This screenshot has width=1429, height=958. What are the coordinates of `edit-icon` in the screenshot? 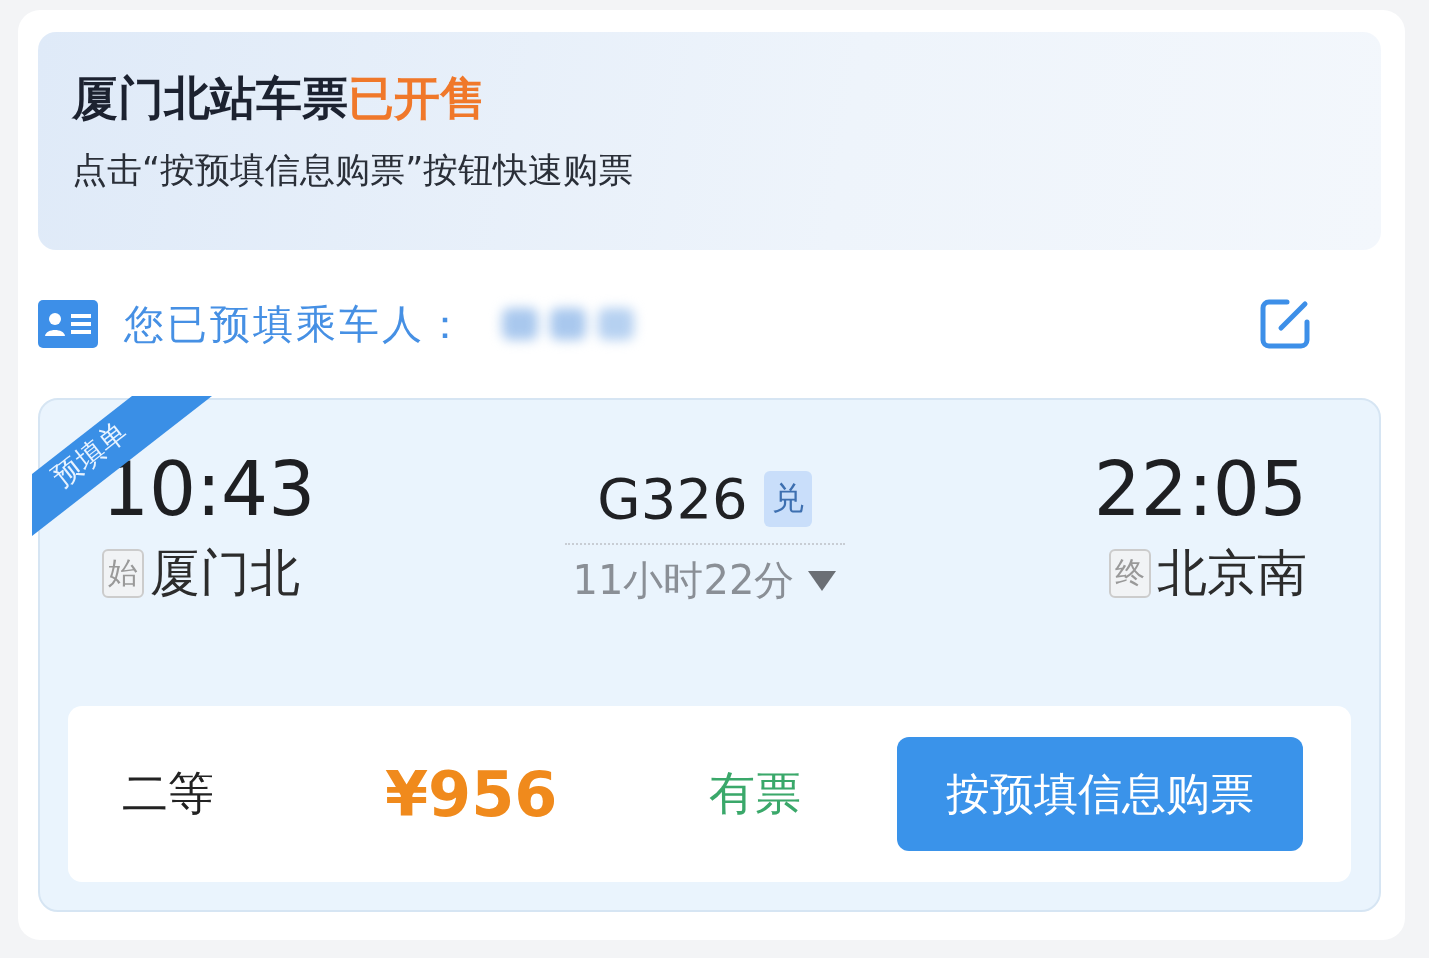 It's located at (1285, 324).